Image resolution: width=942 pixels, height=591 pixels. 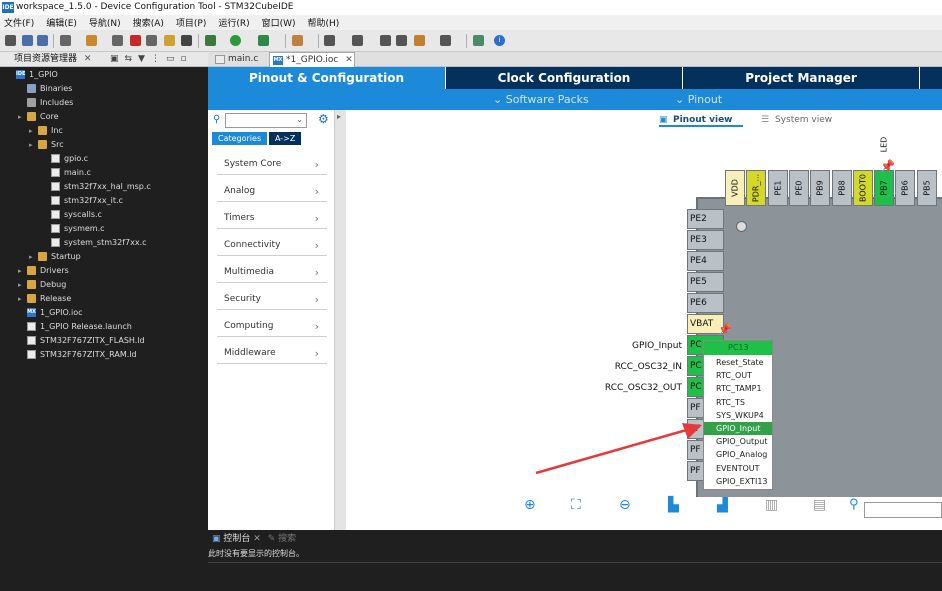 I want to click on pin-function-option: GPIO_Analog, so click(x=738, y=454).